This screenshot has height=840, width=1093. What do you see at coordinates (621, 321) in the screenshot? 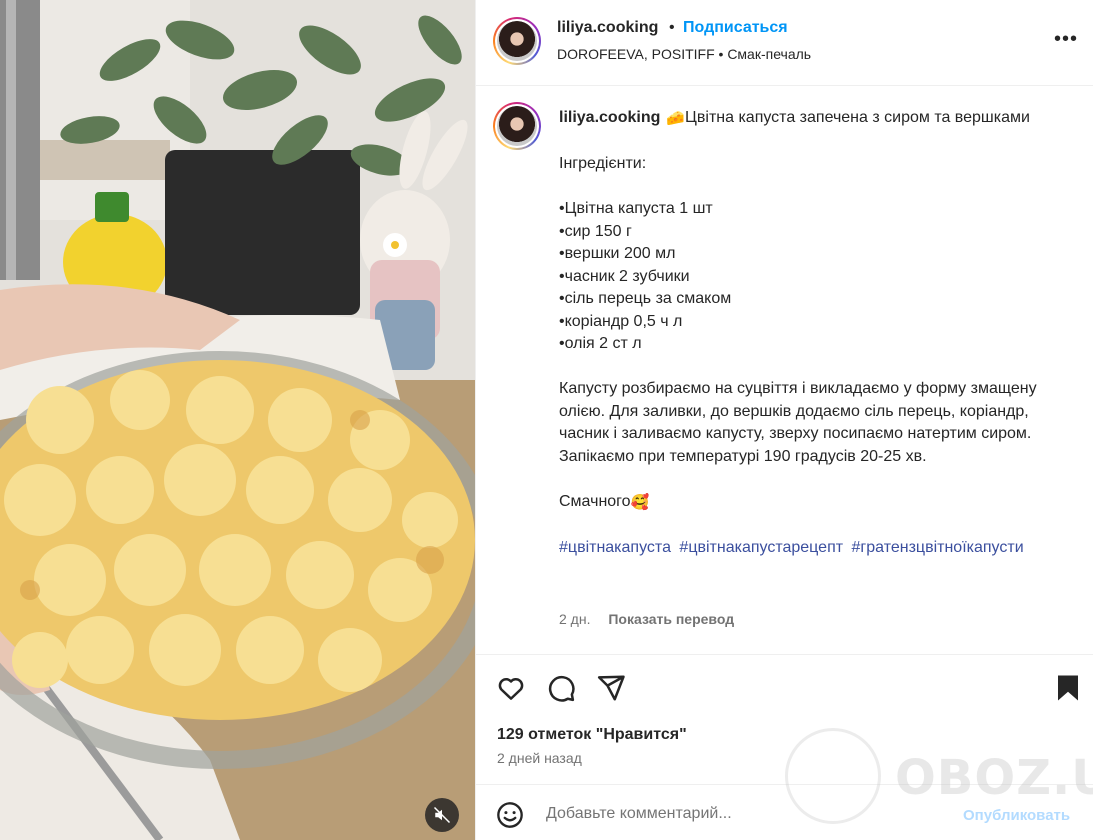
I see `ingredient-item: •коріандр 0,5 ч л` at bounding box center [621, 321].